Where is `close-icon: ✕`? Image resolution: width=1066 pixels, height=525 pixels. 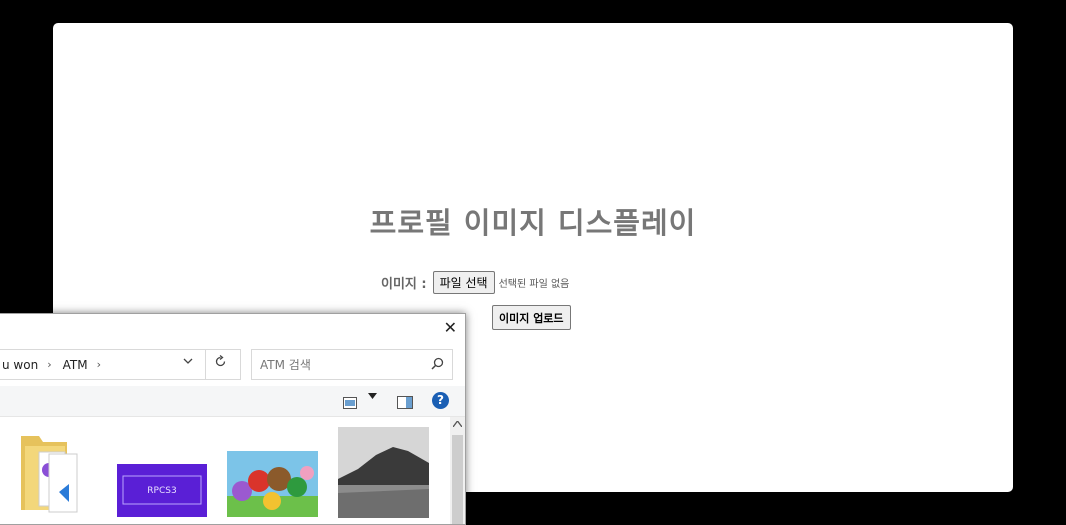
close-icon: ✕ is located at coordinates (450, 327).